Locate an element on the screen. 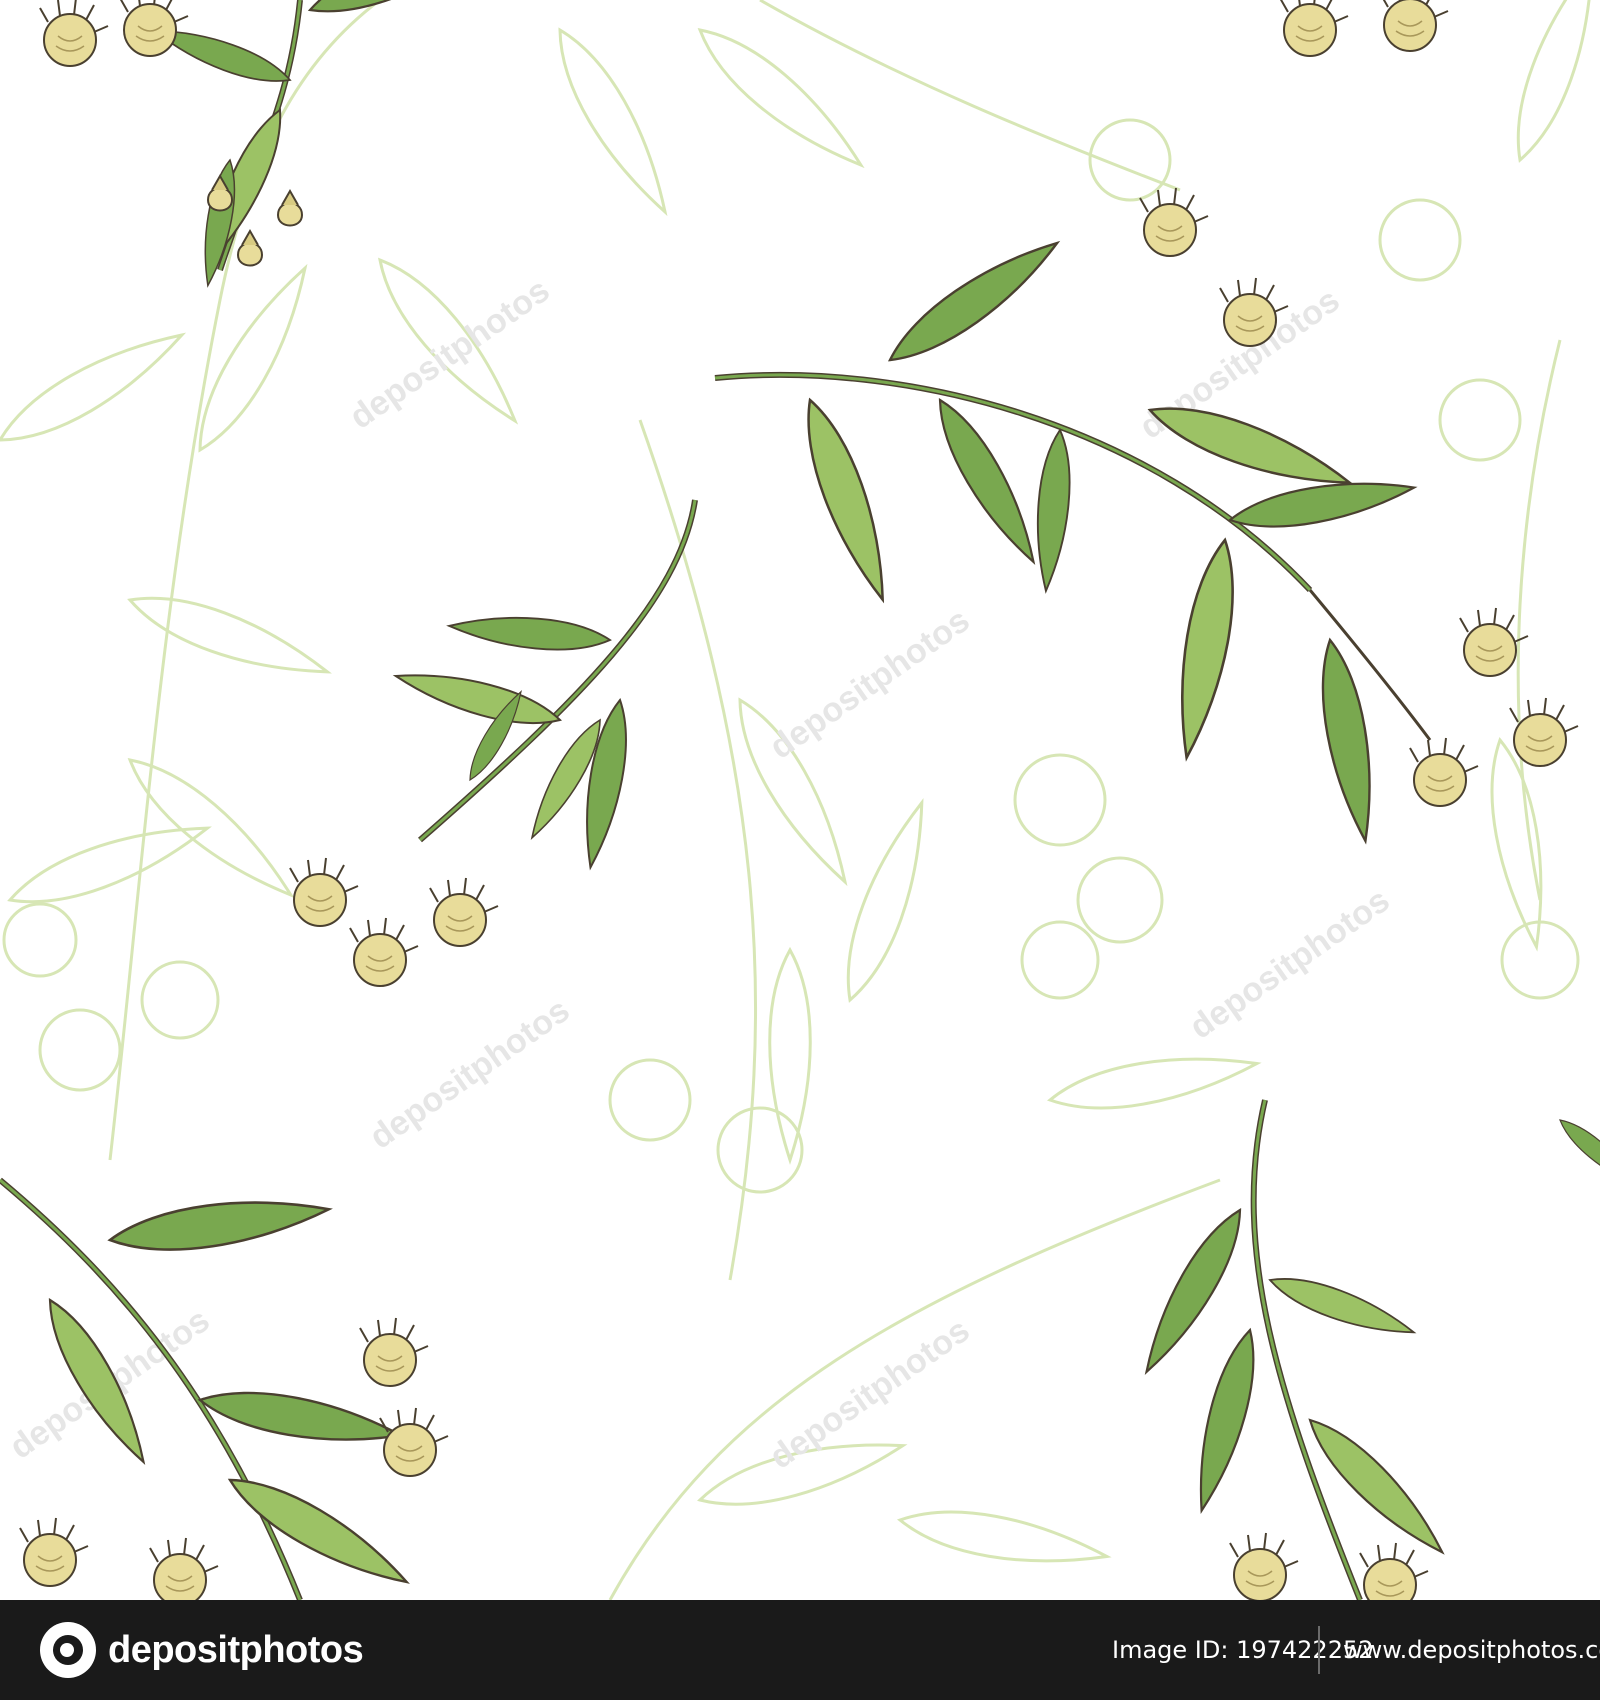  brand-name: depositphotos is located at coordinates (236, 1649).